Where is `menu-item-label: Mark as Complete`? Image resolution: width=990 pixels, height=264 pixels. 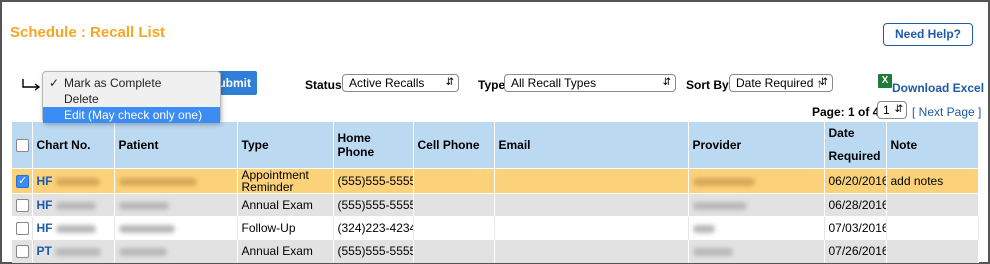
menu-item-label: Mark as Complete is located at coordinates (113, 83).